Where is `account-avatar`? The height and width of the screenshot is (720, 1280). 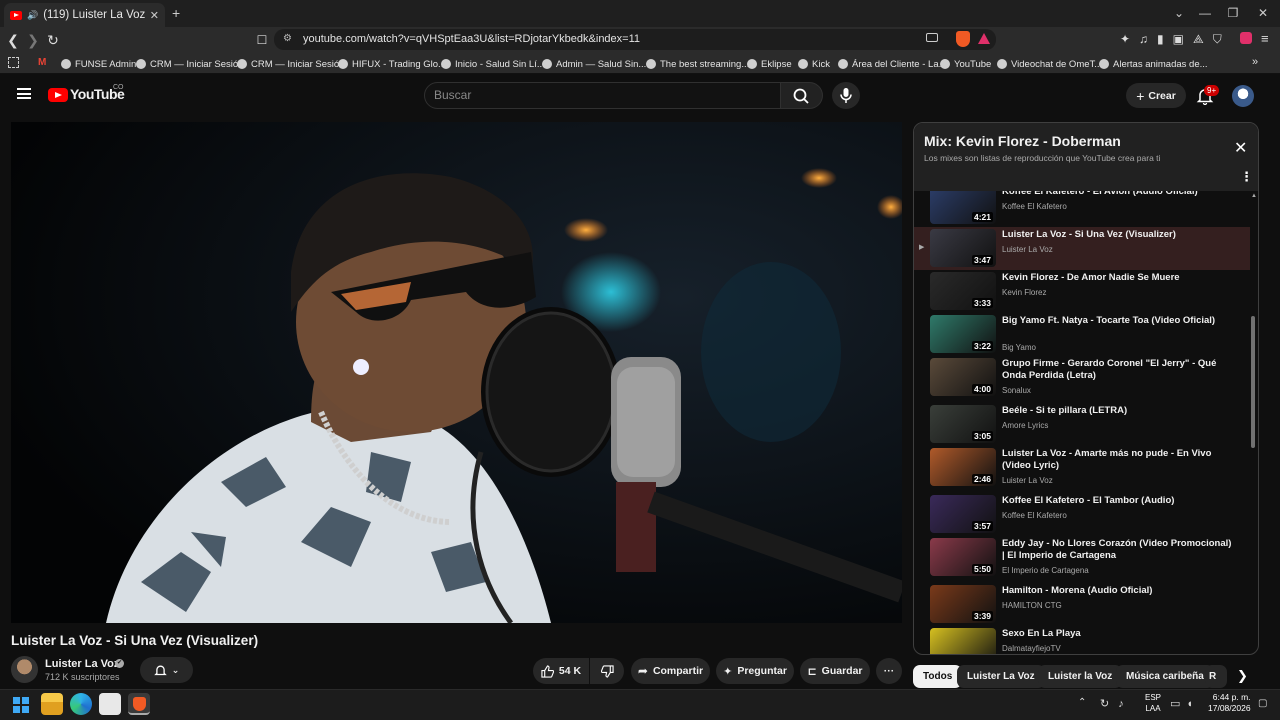
account-avatar is located at coordinates (1243, 96).